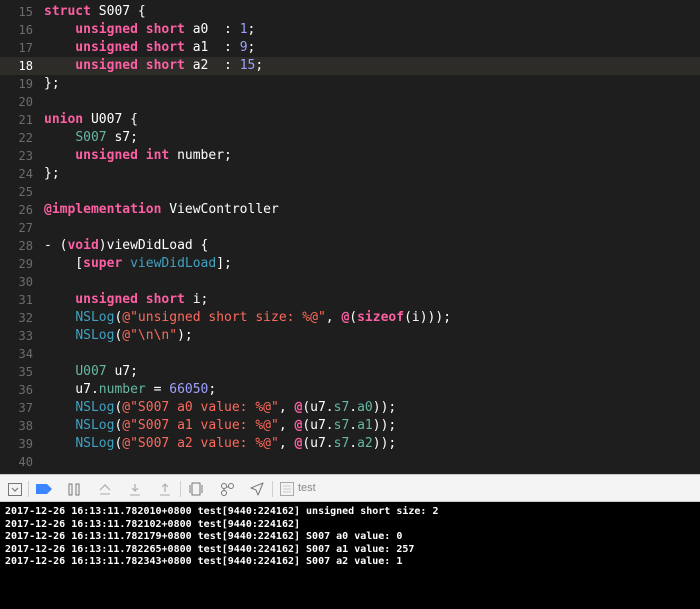 Image resolution: width=700 pixels, height=609 pixels. Describe the element at coordinates (15, 489) in the screenshot. I see `hide-debug-area-icon` at that location.